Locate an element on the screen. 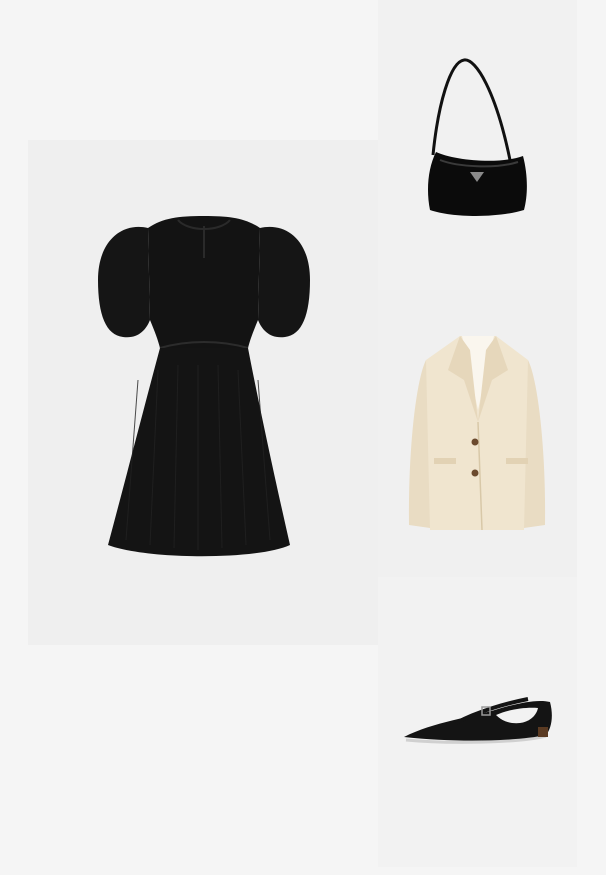 The height and width of the screenshot is (875, 606). blazer-image is located at coordinates (477, 433).